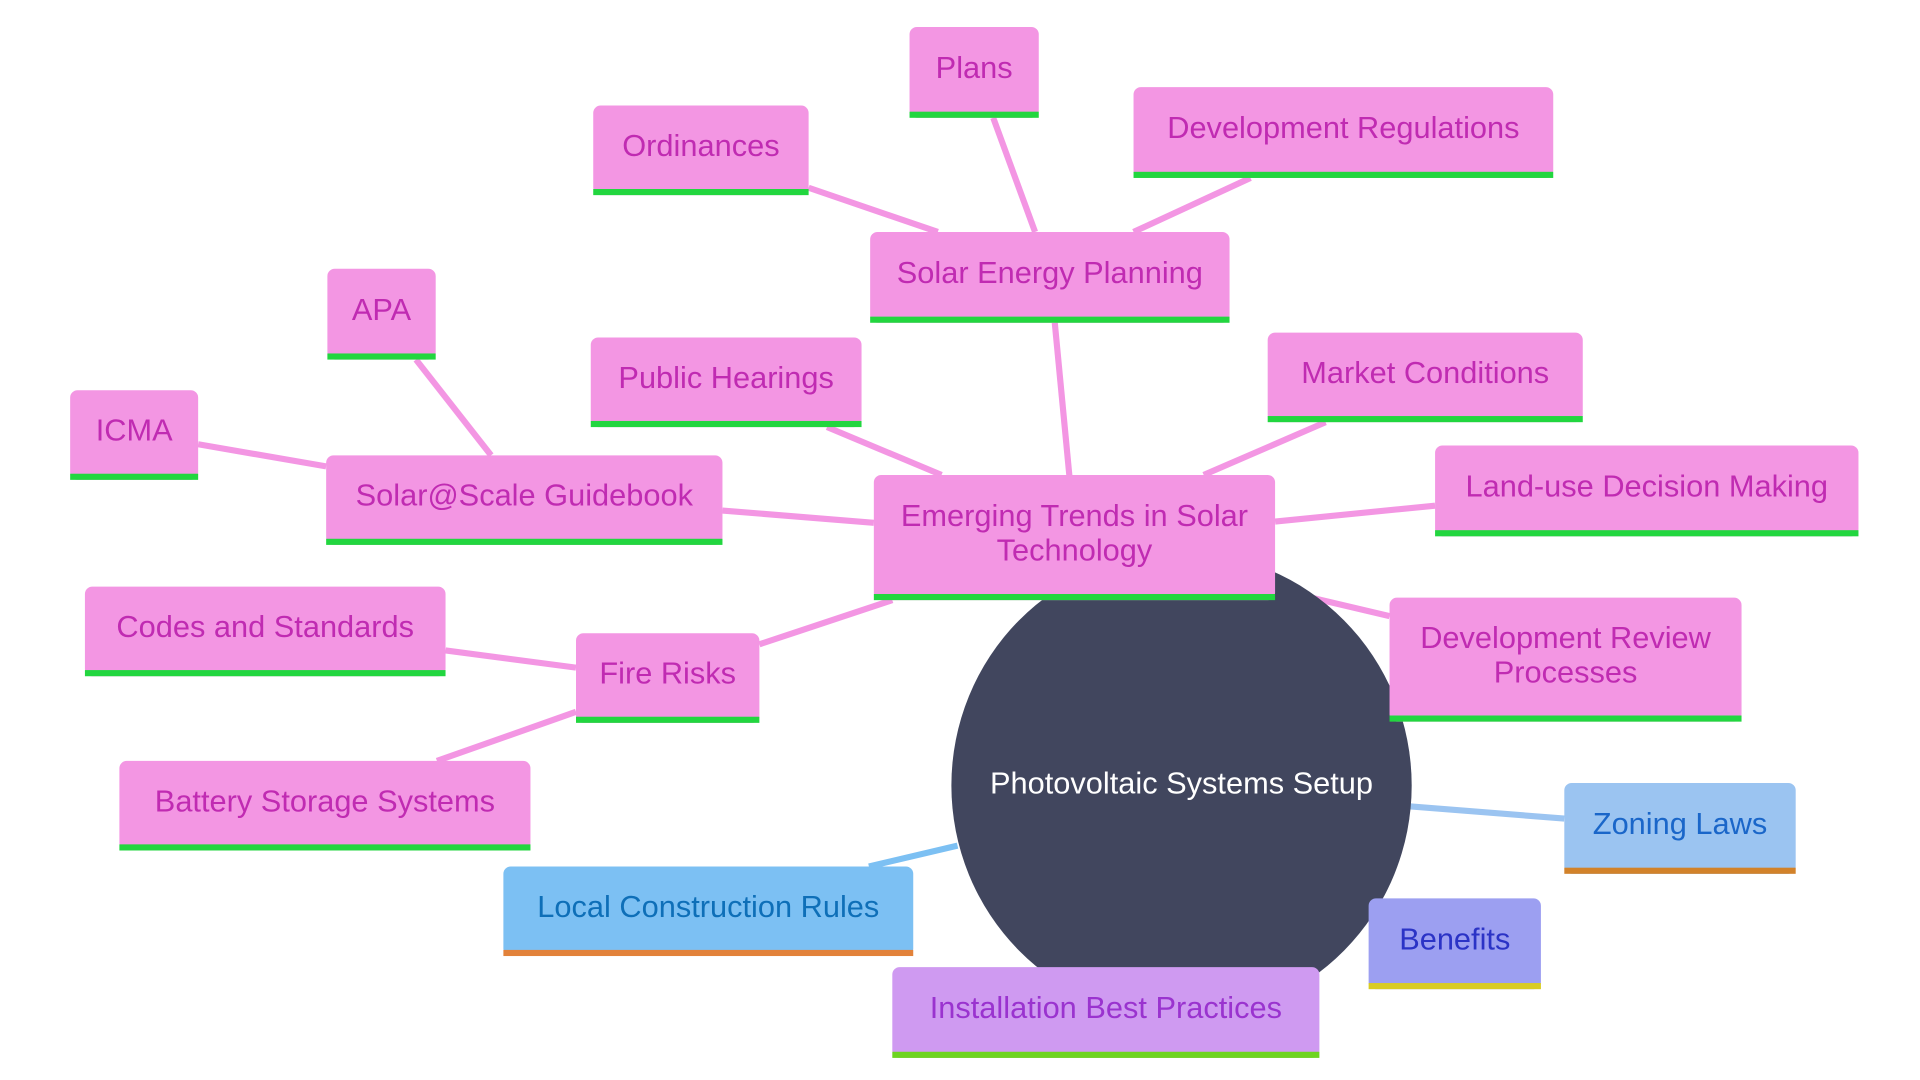 The width and height of the screenshot is (1920, 1080). I want to click on node-zoning: Zoning Laws, so click(1680, 828).